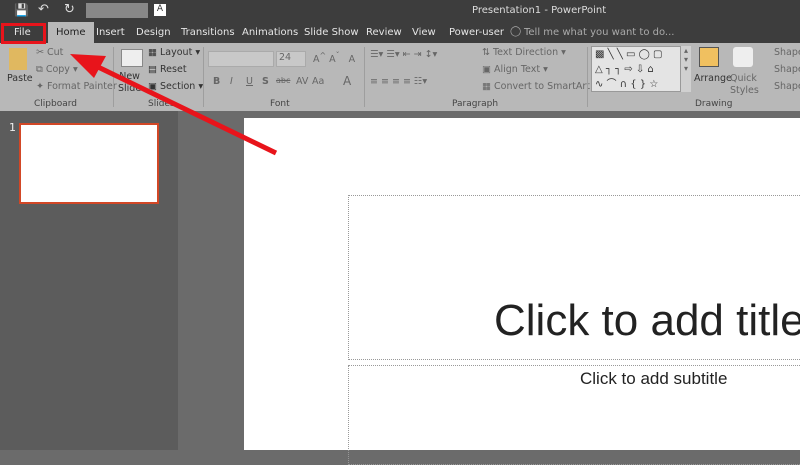  Describe the element at coordinates (174, 105) in the screenshot. I see `annotation-arrow` at that location.